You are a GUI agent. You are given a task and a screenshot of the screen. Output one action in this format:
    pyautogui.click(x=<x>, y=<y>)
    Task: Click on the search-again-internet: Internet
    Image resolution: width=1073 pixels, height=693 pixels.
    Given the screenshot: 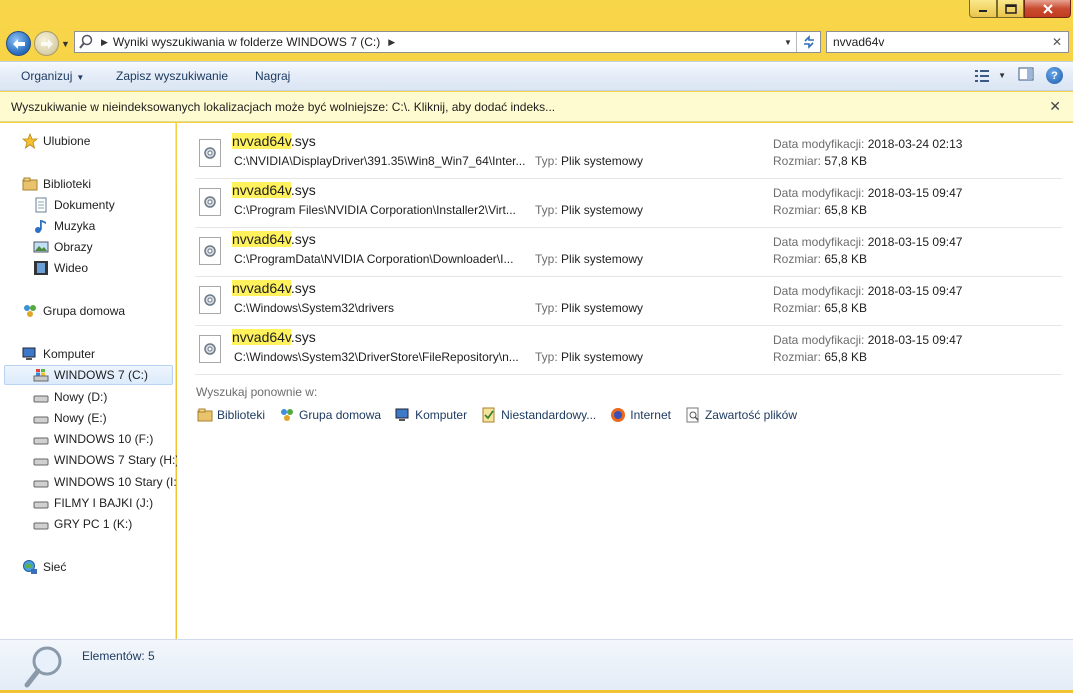 What is the action you would take?
    pyautogui.click(x=640, y=415)
    